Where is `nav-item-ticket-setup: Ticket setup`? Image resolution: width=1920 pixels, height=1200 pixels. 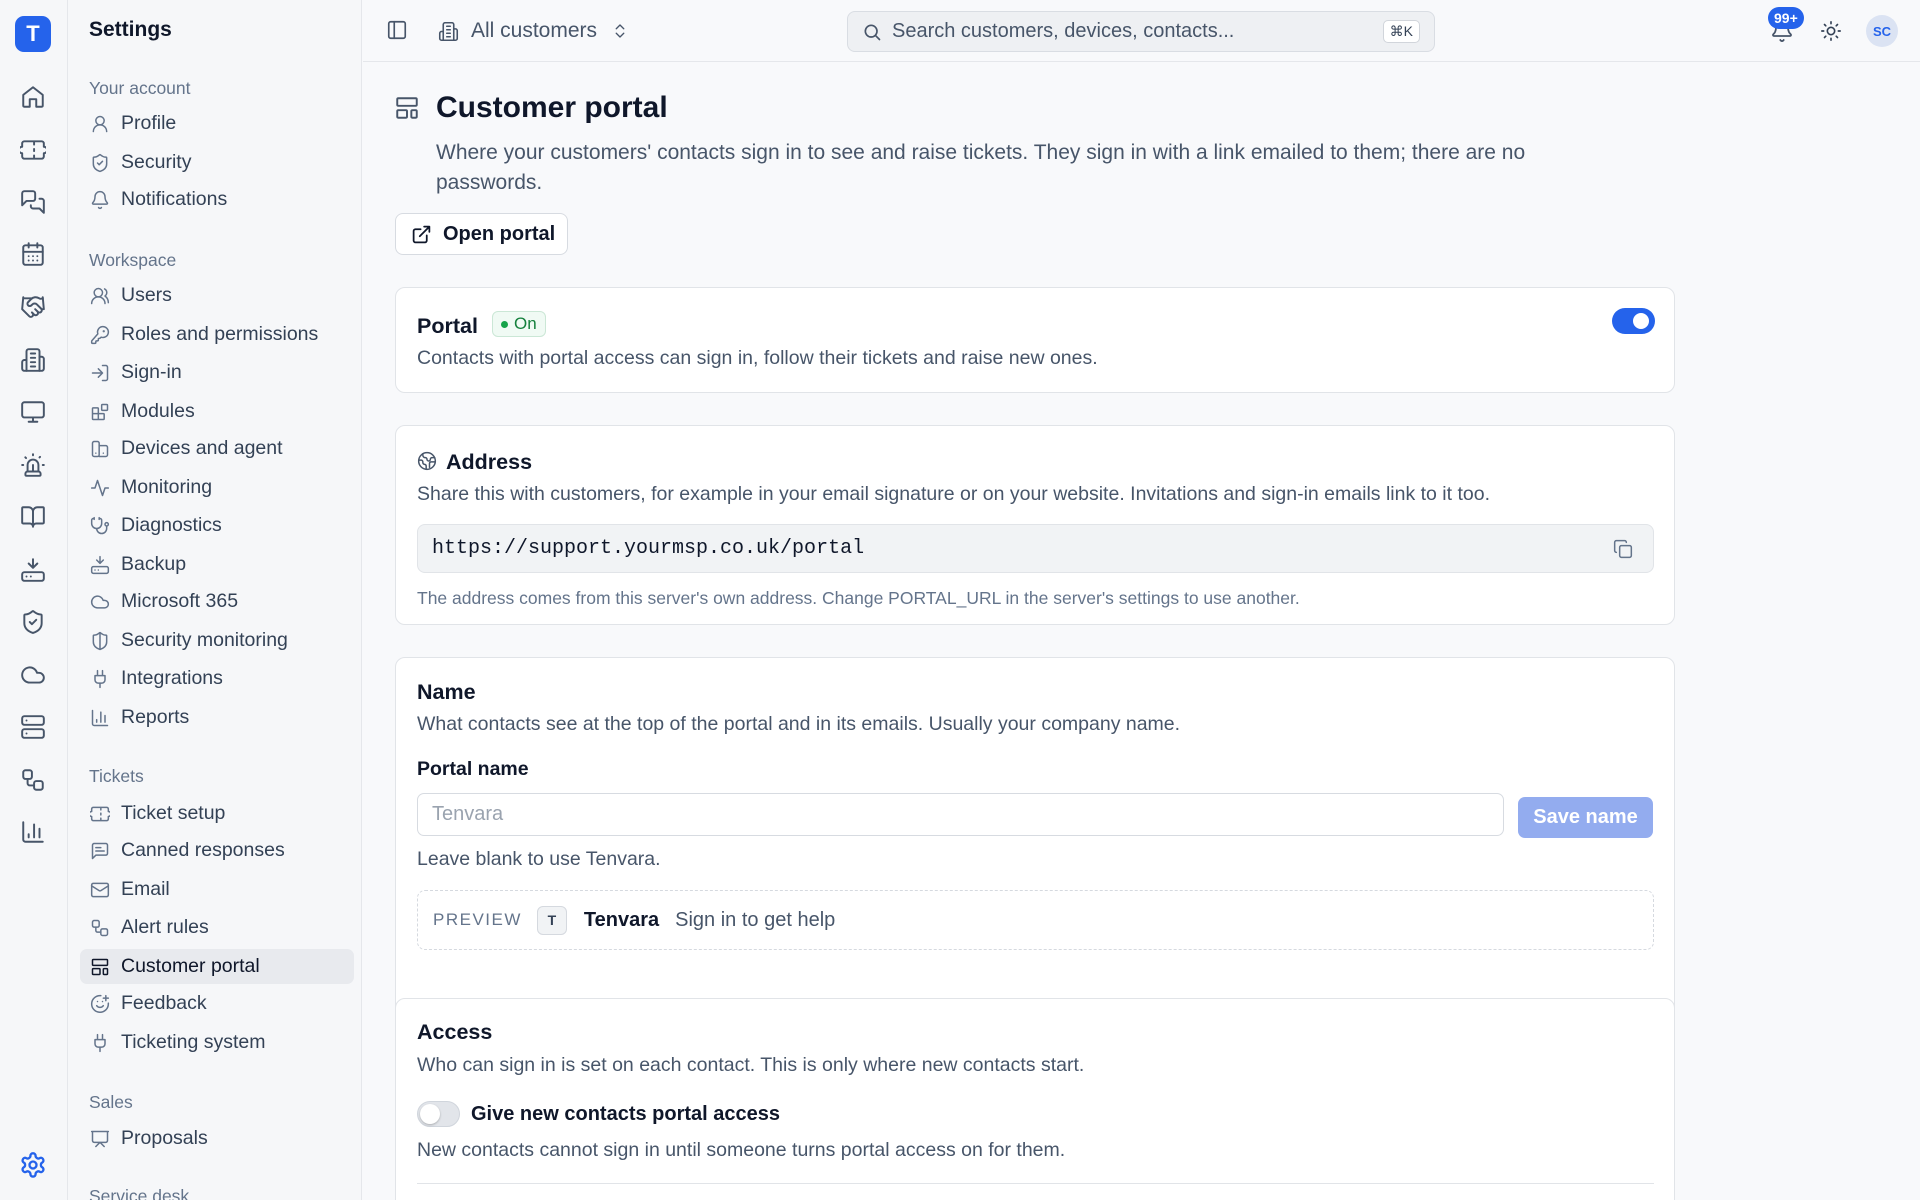
nav-item-ticket-setup: Ticket setup is located at coordinates (217, 813).